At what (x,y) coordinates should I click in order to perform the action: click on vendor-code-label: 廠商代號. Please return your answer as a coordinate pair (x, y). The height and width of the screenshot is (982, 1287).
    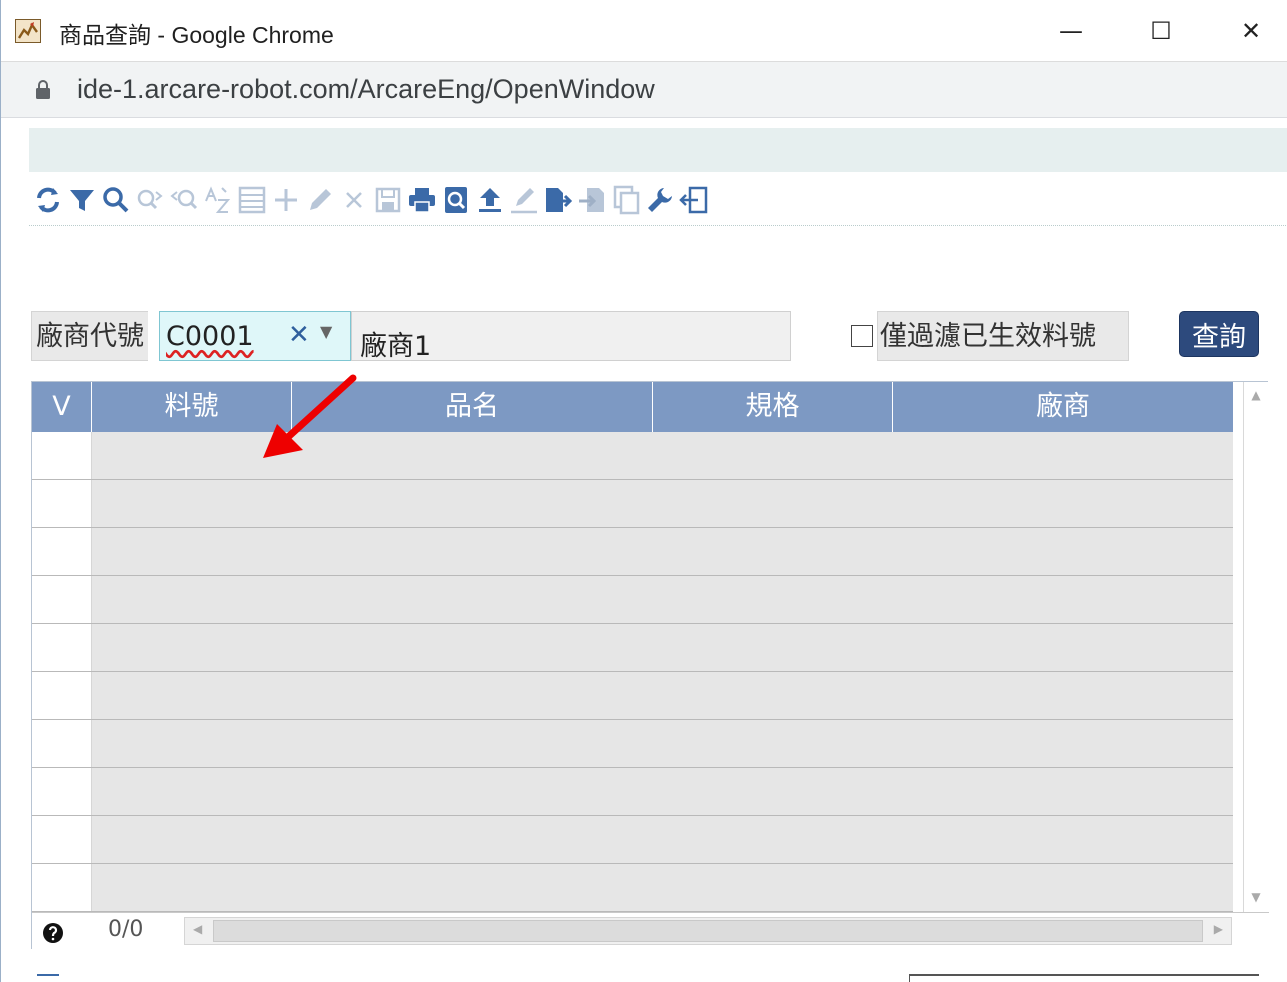
    Looking at the image, I should click on (89, 336).